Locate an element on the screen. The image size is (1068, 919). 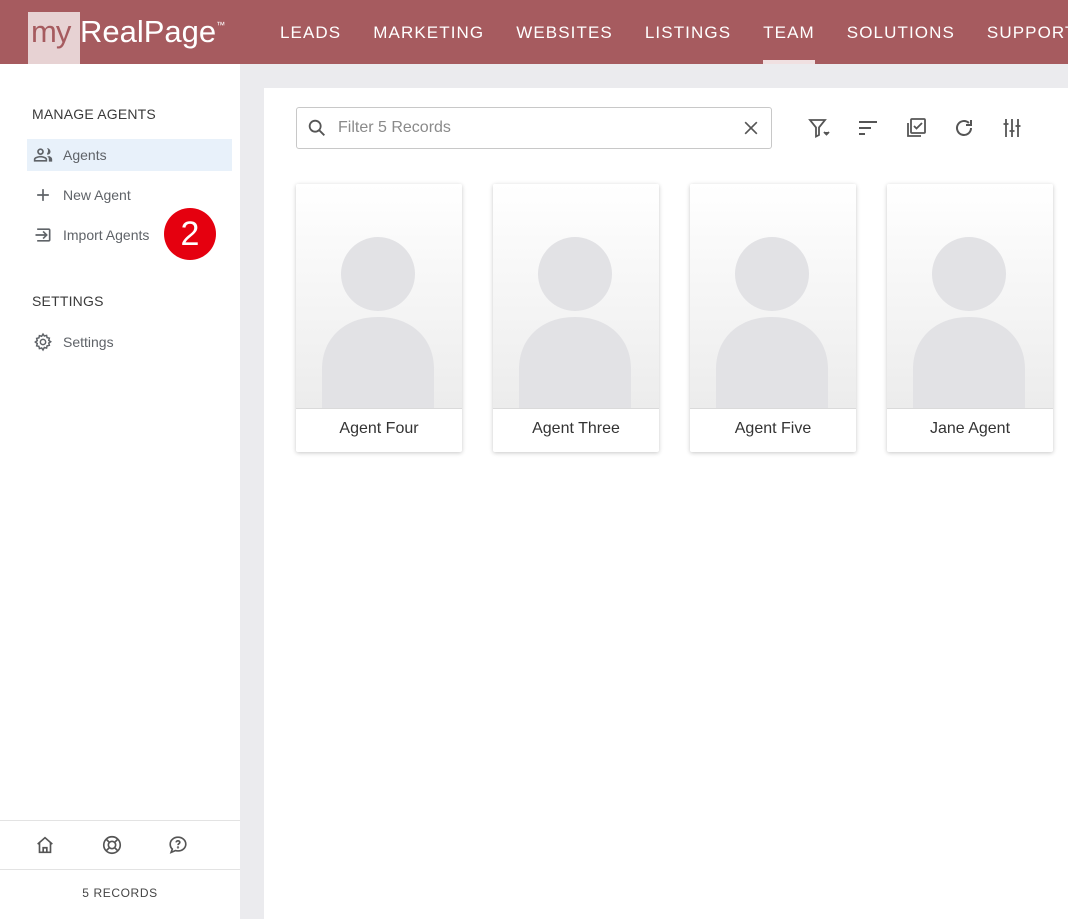
filter-input is located at coordinates (539, 128).